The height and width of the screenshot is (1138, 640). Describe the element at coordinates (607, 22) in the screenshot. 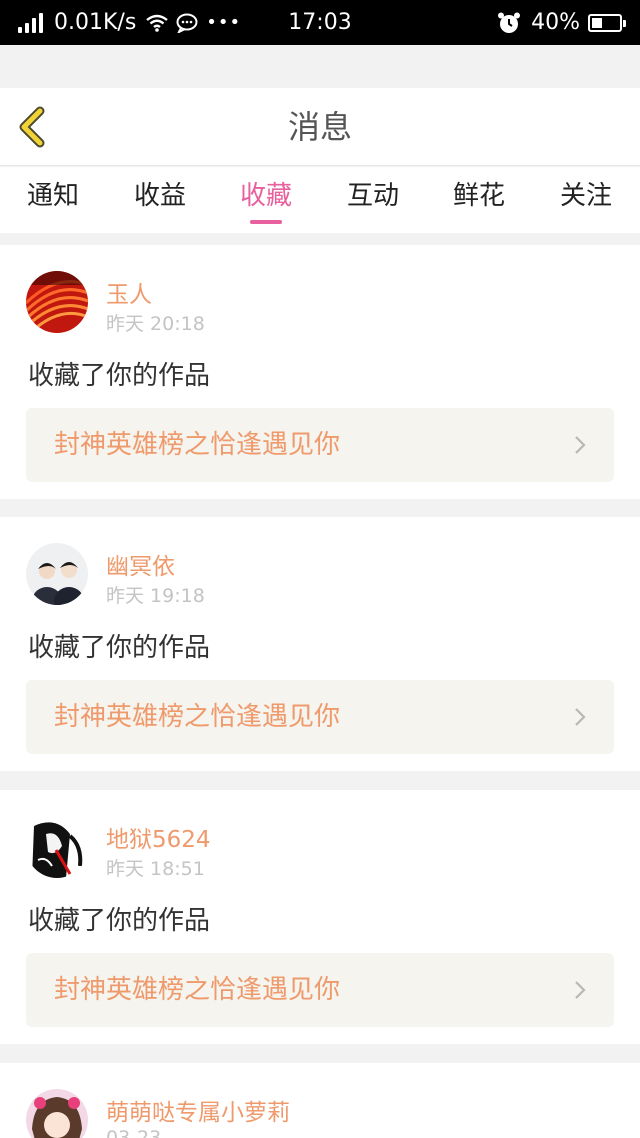

I see `battery-icon` at that location.